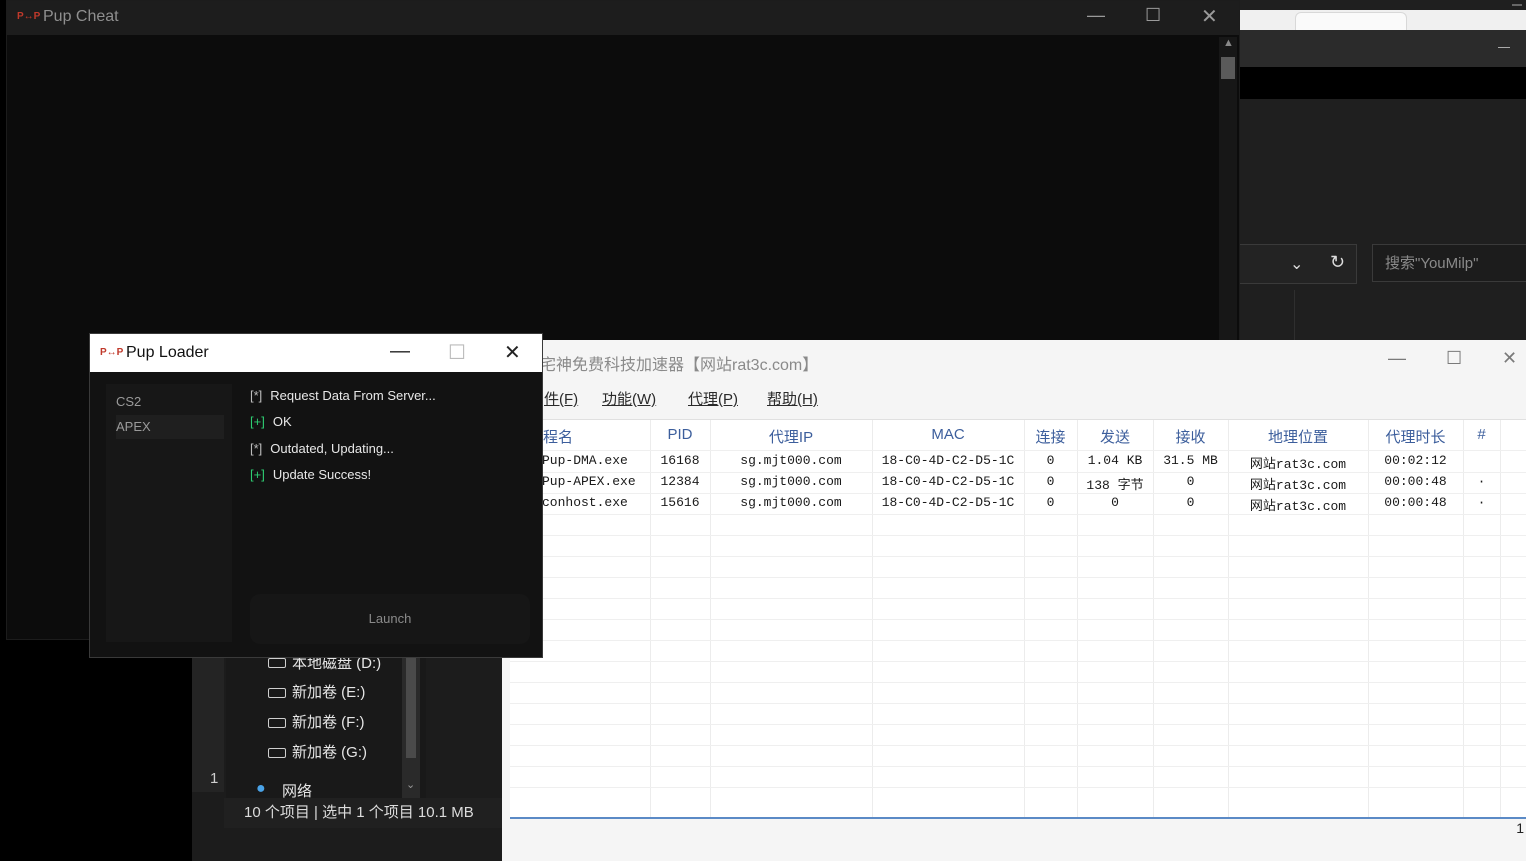 This screenshot has width=1526, height=861. I want to click on search-input: 搜索"YouMilp", so click(1449, 263).